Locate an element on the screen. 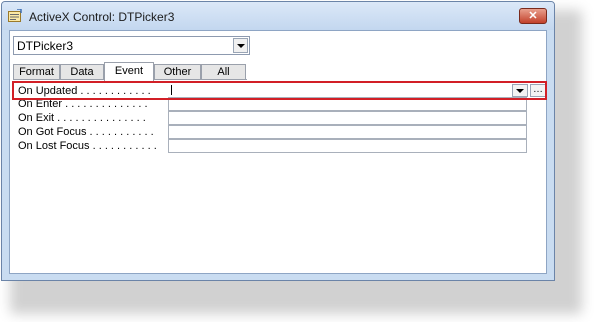 Image resolution: width=594 pixels, height=322 pixels. dropdown-arrow-icon is located at coordinates (240, 45).